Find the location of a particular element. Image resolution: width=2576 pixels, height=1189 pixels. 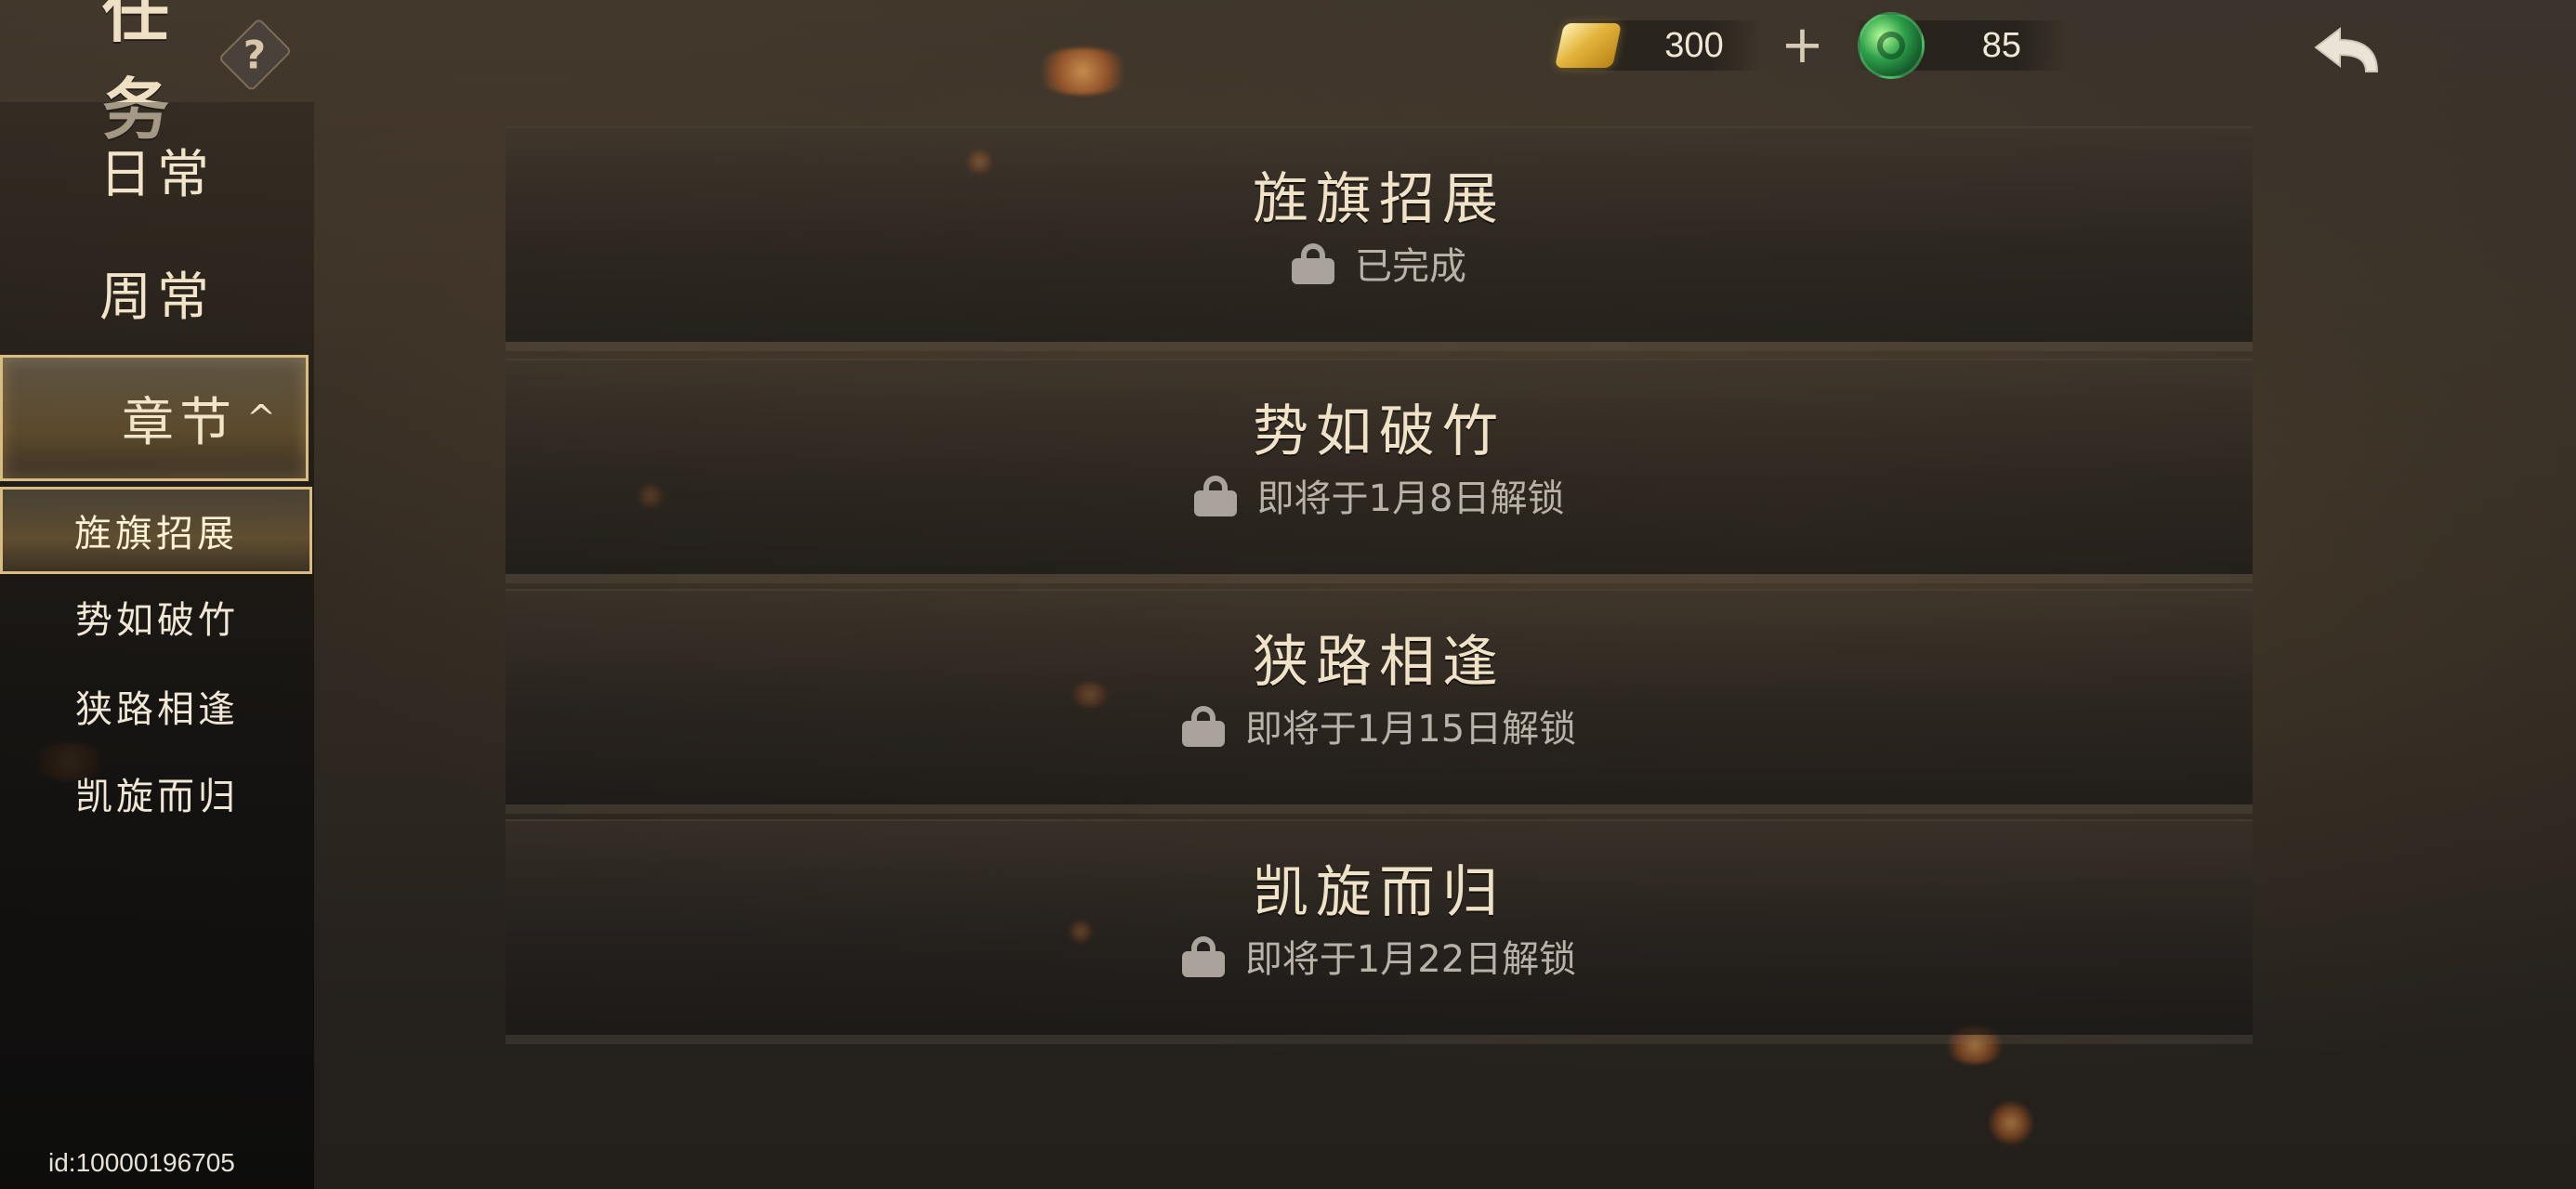

sidebar-subitem-qiqizhaozhan: 旌旗招展 is located at coordinates (156, 531).